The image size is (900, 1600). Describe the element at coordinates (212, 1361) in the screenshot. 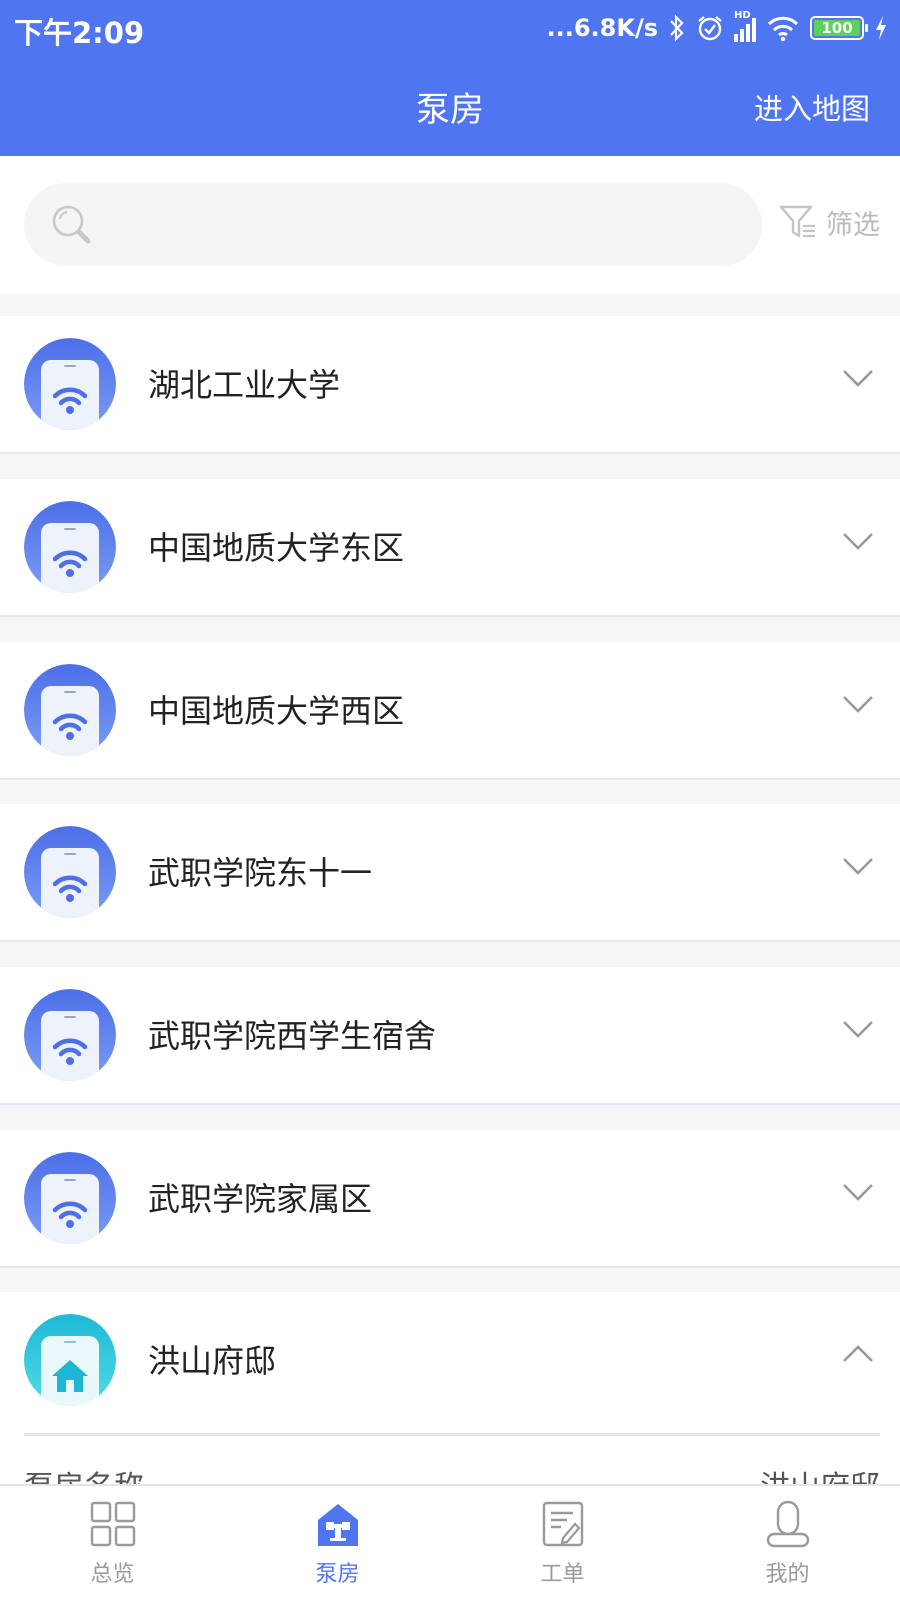

I see `pump-room-name: 洪山府邸` at that location.